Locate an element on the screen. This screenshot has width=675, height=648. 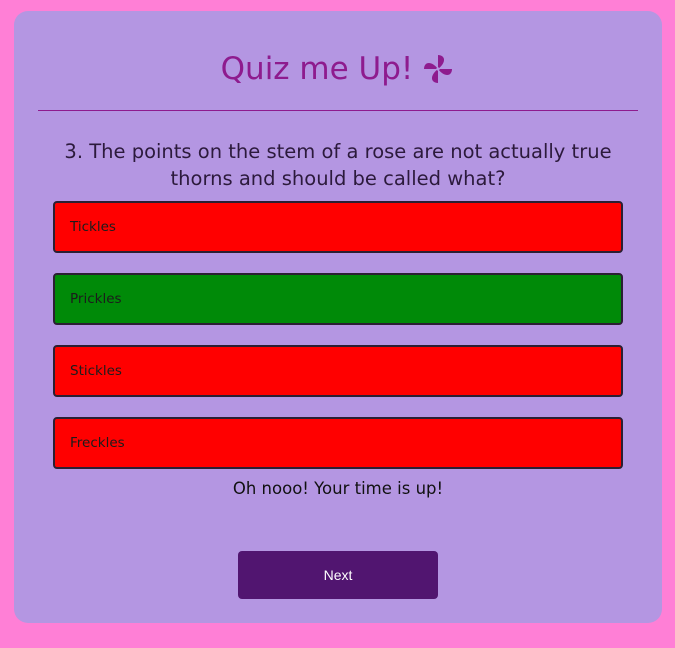
answer-label: Tickles is located at coordinates (93, 227).